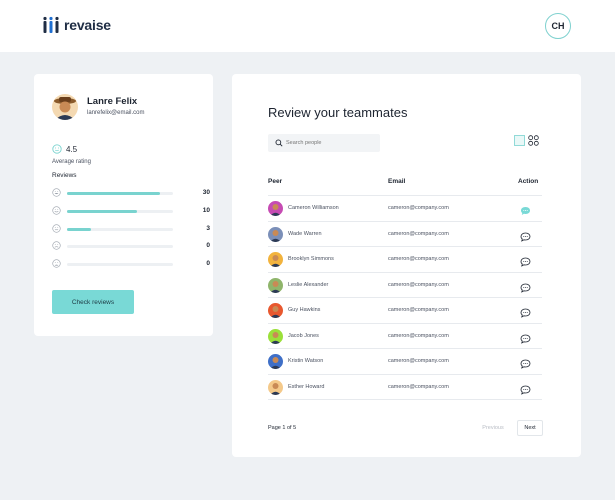 Image resolution: width=615 pixels, height=500 pixels. What do you see at coordinates (71, 162) in the screenshot?
I see `rating-label: Average rating` at bounding box center [71, 162].